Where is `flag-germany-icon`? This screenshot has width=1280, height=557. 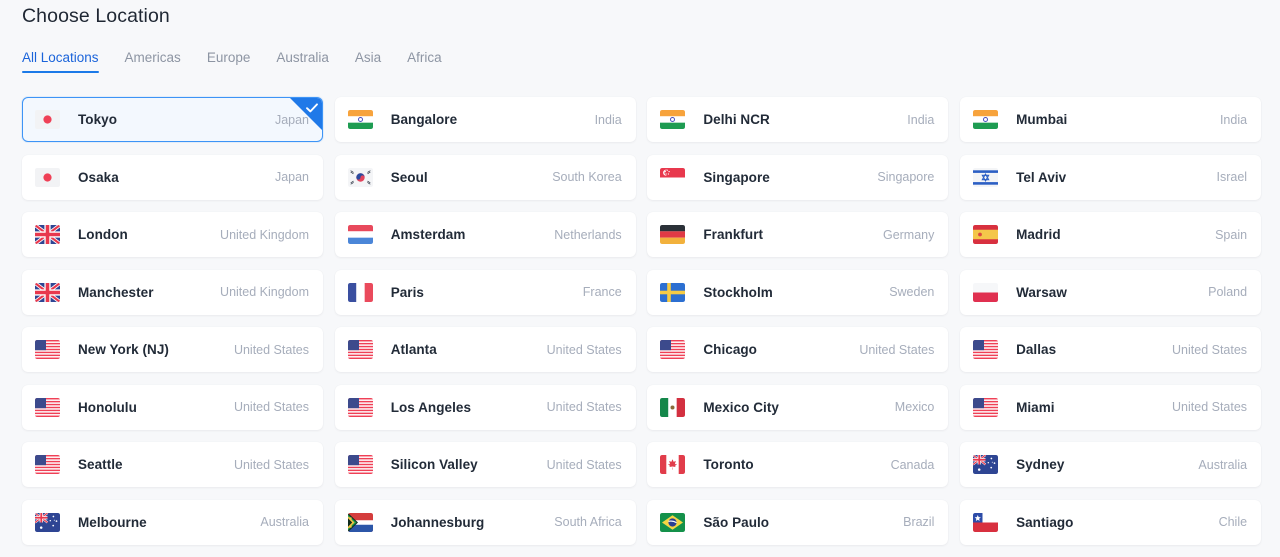
flag-germany-icon is located at coordinates (673, 234).